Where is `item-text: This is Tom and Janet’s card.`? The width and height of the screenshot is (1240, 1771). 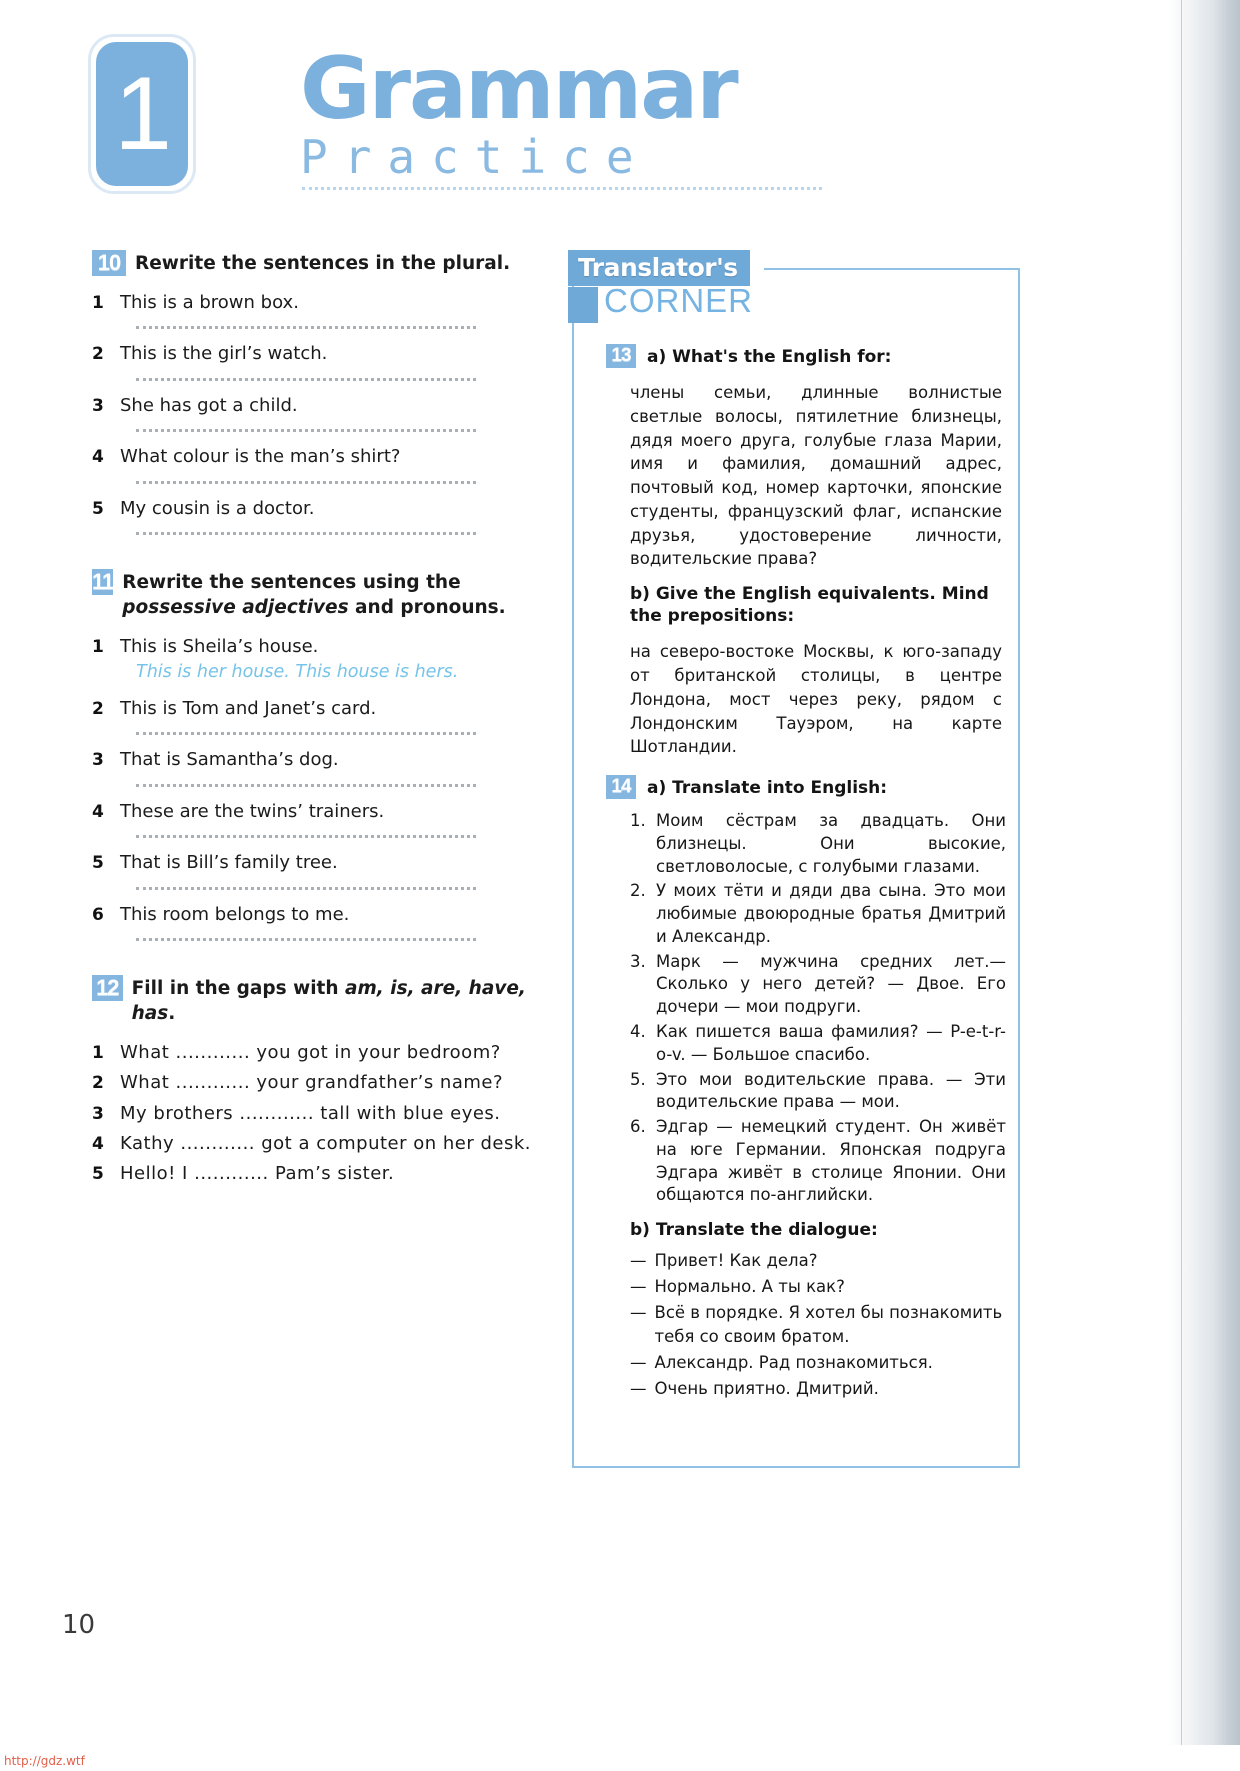 item-text: This is Tom and Janet’s card. is located at coordinates (248, 708).